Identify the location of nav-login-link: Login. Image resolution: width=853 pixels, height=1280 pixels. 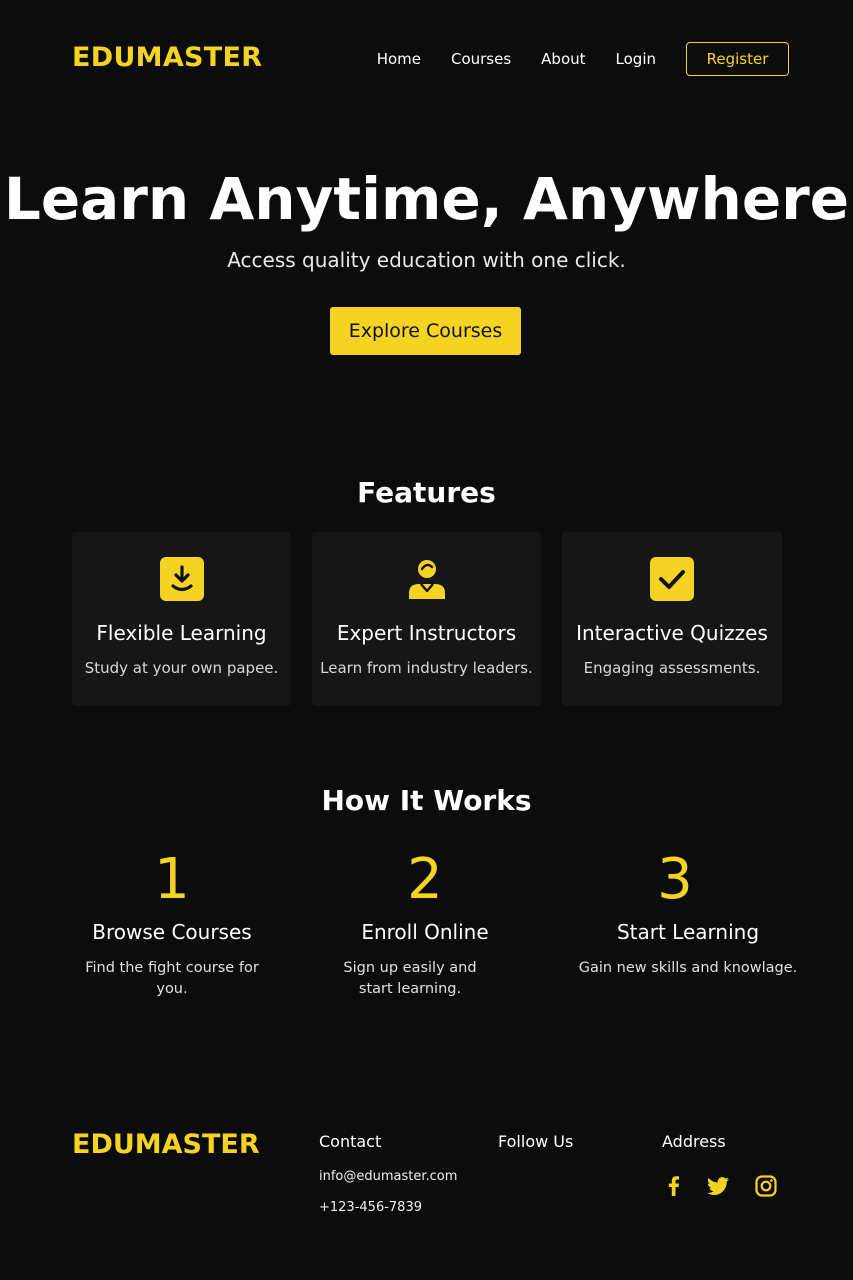
(636, 59).